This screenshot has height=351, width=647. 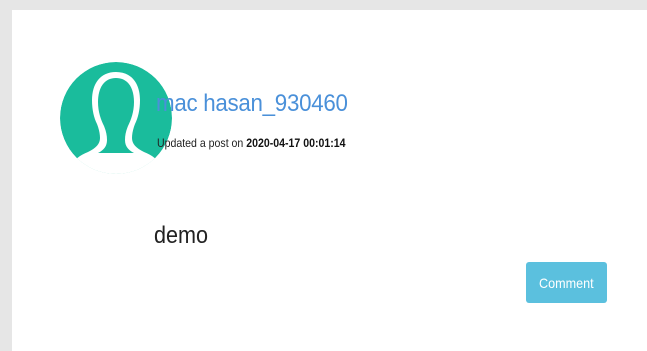 I want to click on author-name-link: mac hasan_930460, so click(x=252, y=104).